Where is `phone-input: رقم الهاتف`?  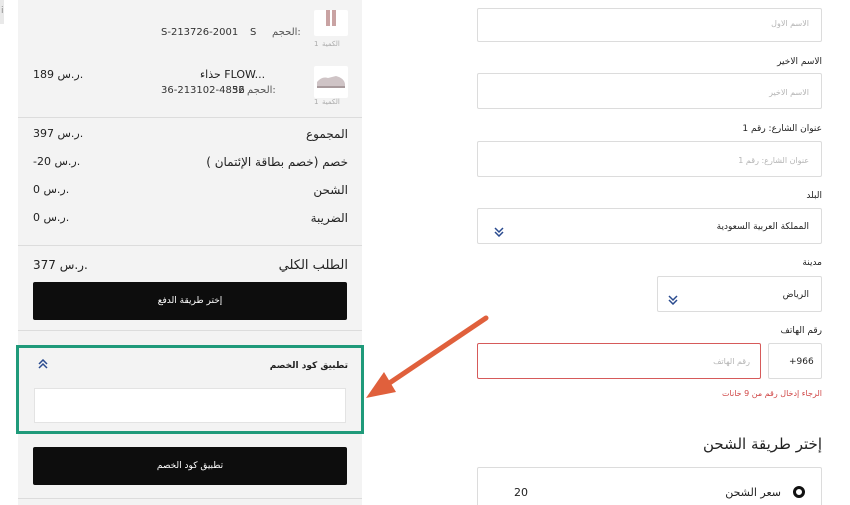 phone-input: رقم الهاتف is located at coordinates (619, 361).